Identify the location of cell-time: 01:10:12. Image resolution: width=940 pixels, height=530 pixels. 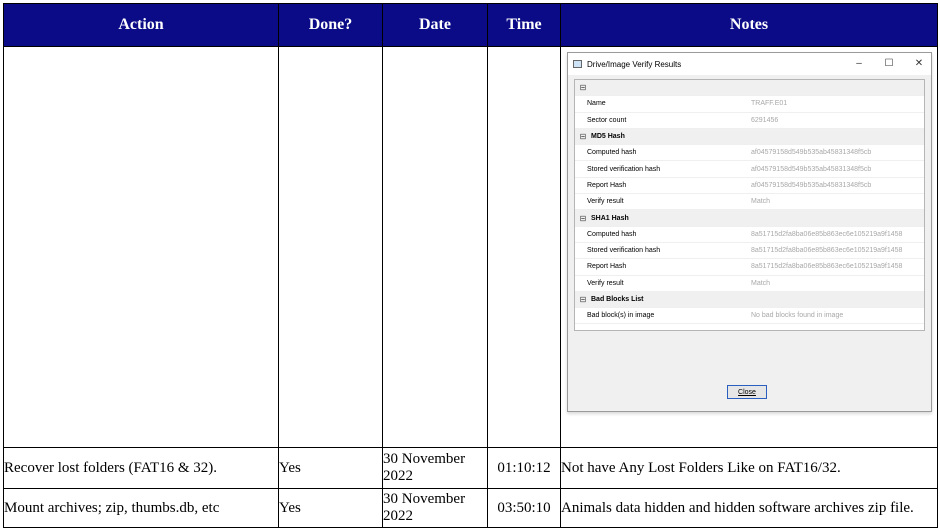
(524, 468).